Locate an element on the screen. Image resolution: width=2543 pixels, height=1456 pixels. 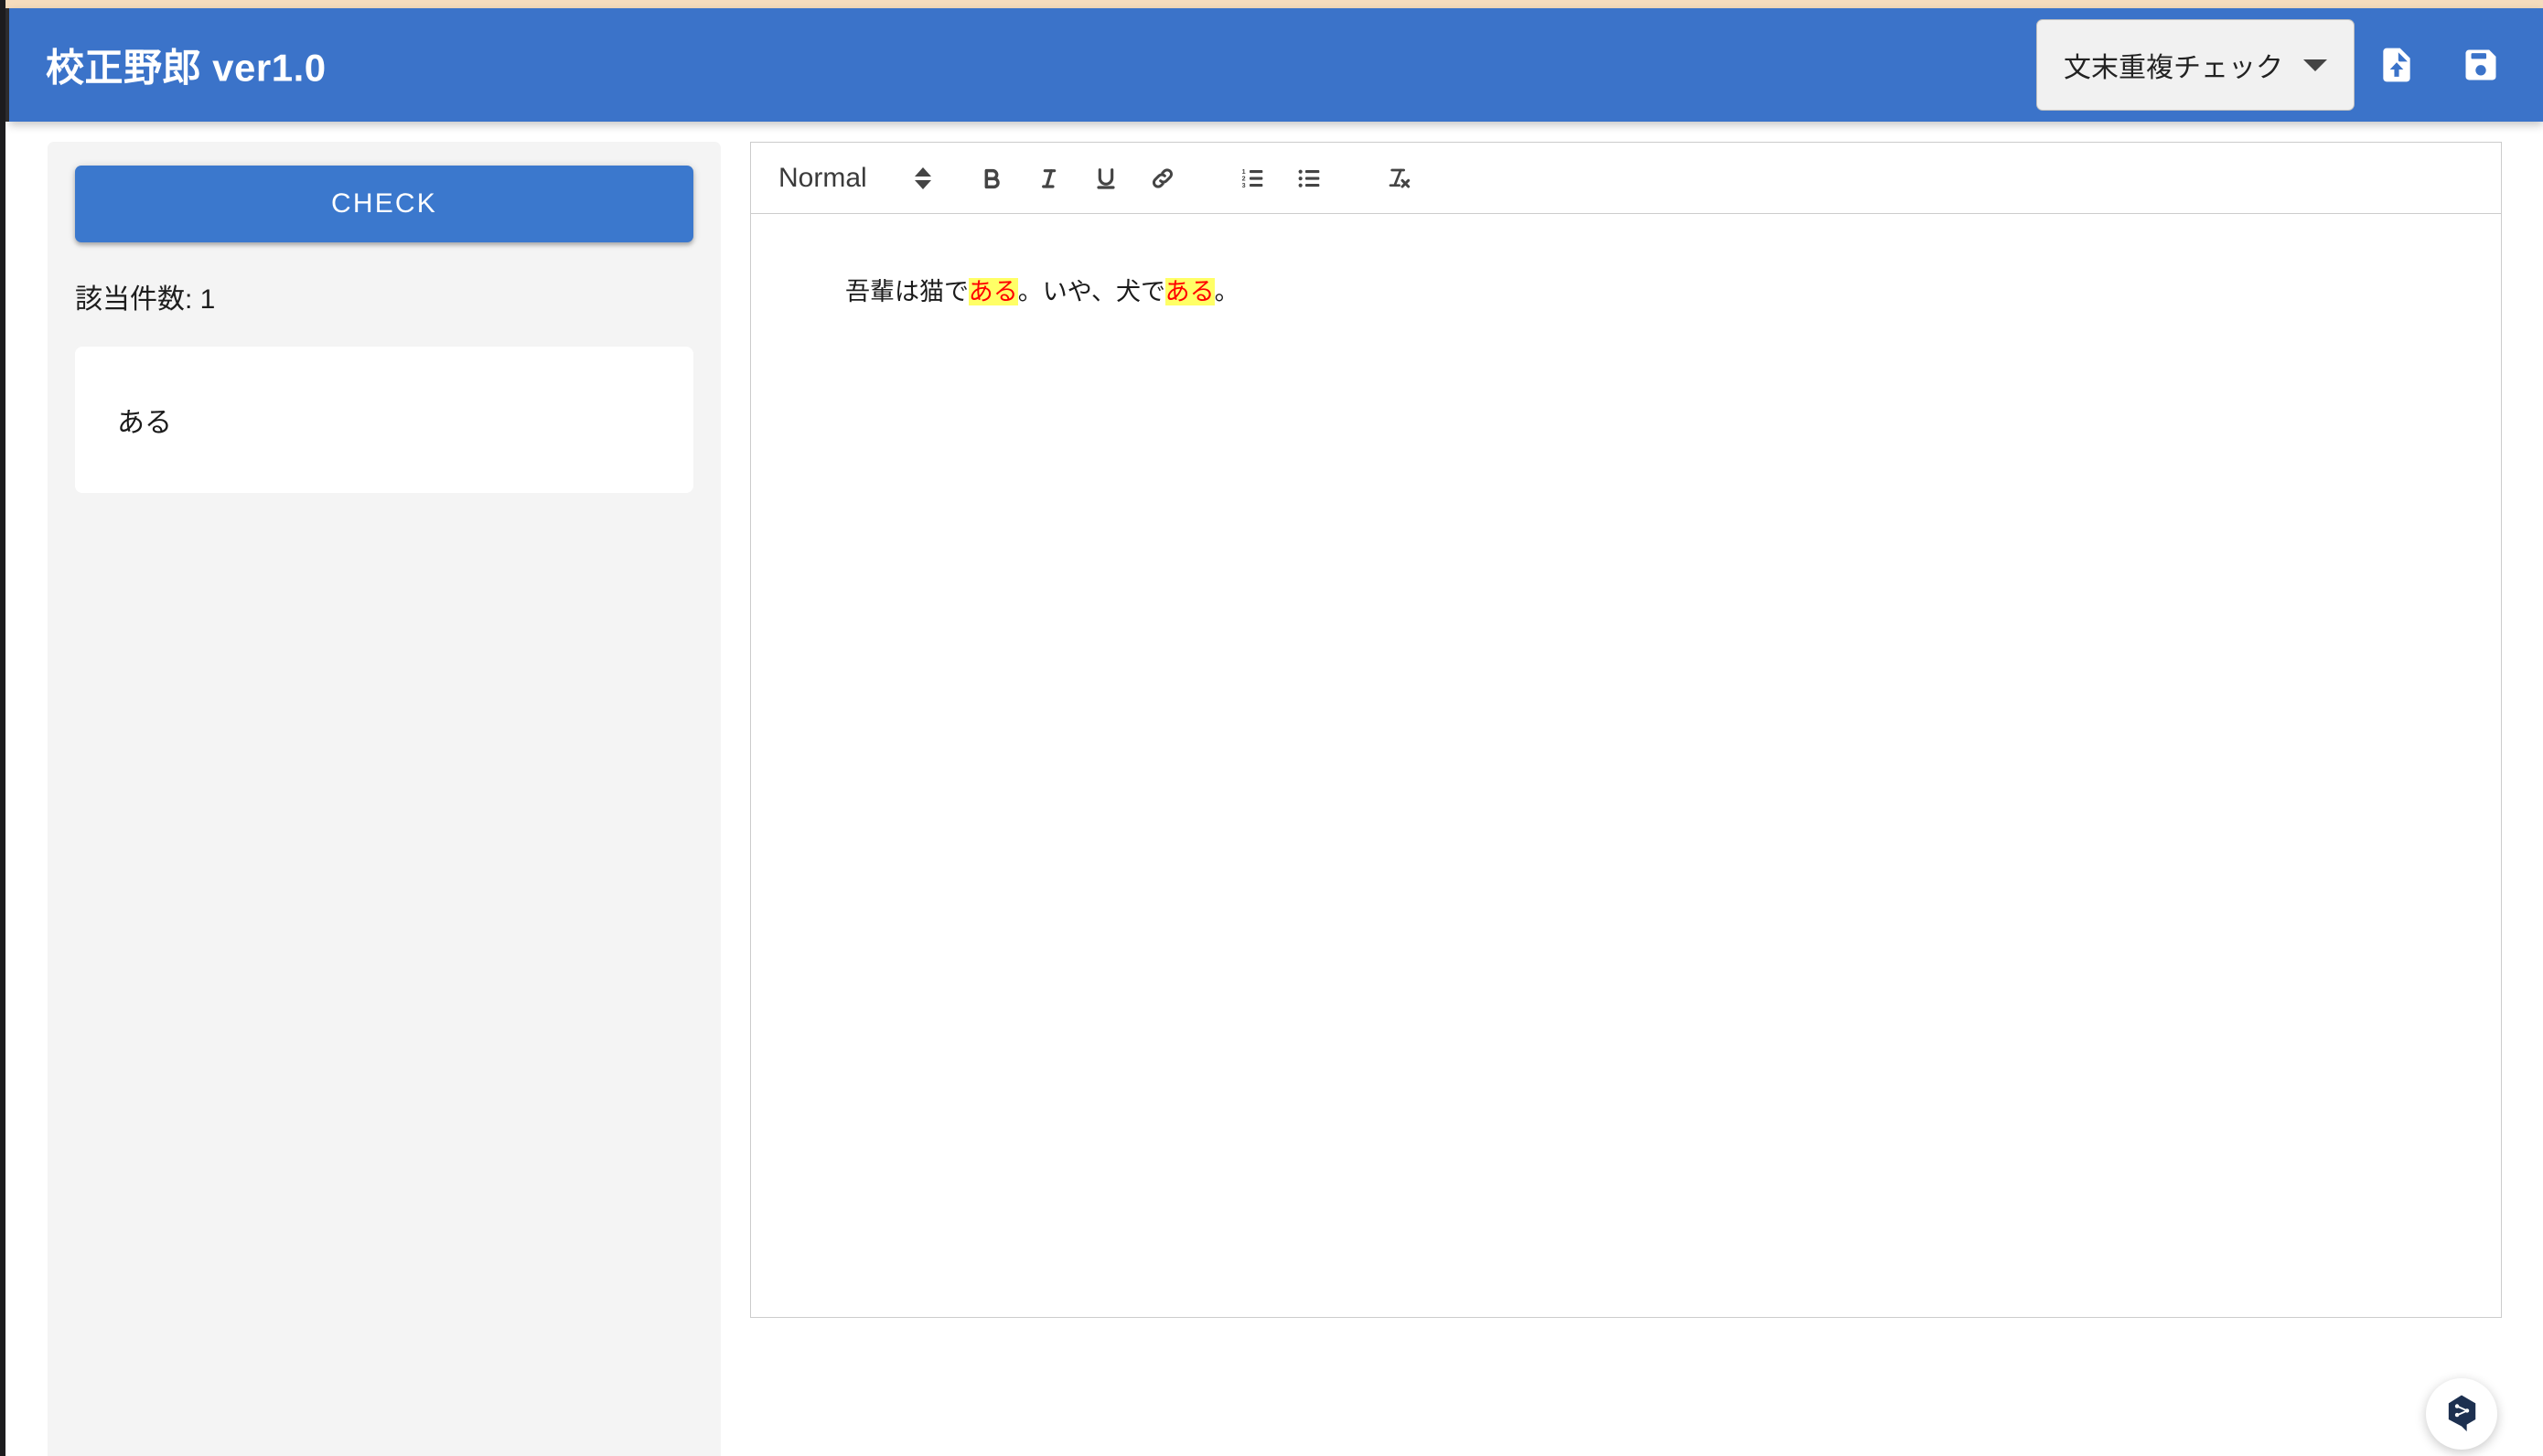
chat-bubble-icon is located at coordinates (2461, 1414).